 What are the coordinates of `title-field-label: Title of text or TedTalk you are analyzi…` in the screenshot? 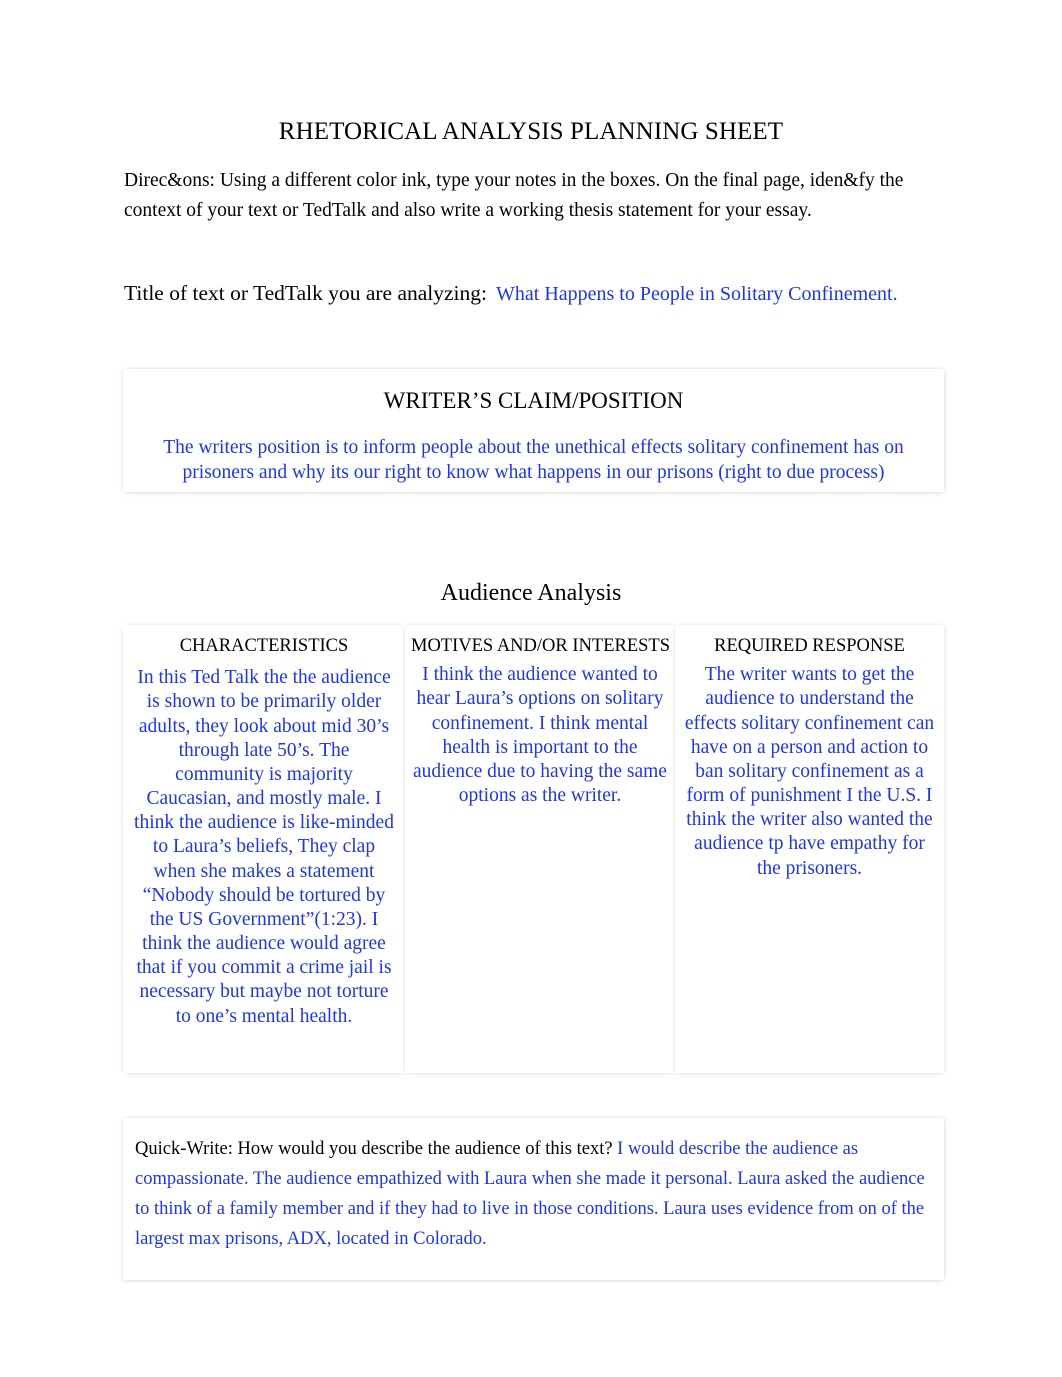 It's located at (306, 293).